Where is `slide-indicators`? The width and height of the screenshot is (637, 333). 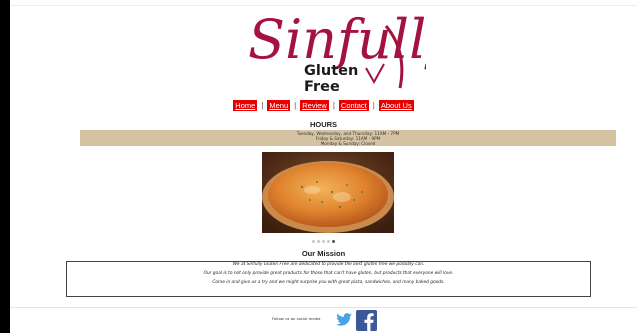
slide-indicators is located at coordinates (323, 240).